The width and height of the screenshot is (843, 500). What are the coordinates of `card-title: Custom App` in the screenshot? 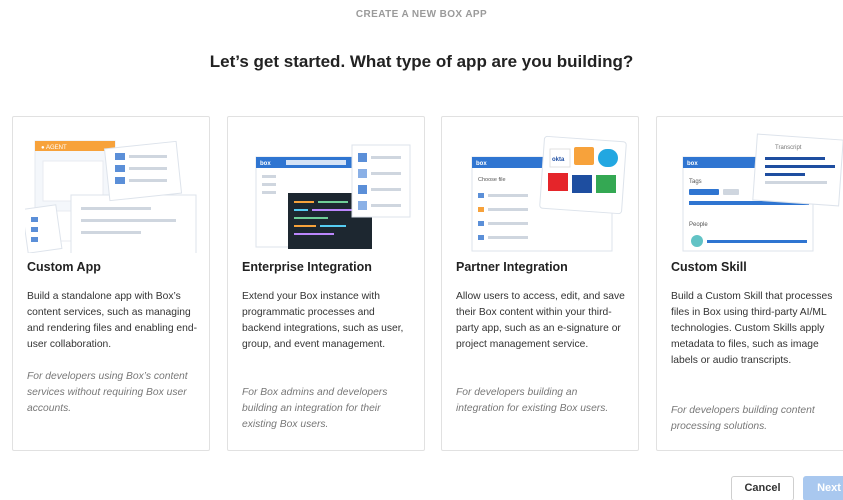 It's located at (64, 267).